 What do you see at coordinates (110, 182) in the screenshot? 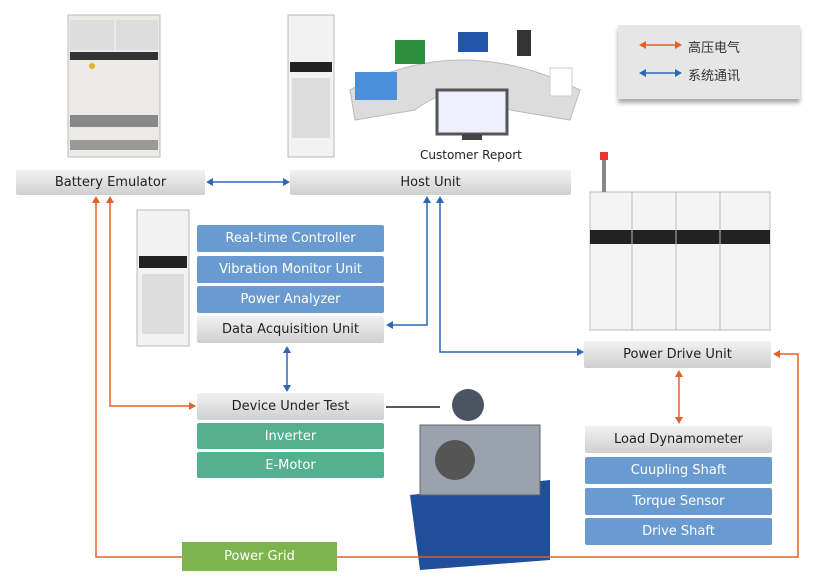
I see `battery-emulator-box: Battery Emulator` at bounding box center [110, 182].